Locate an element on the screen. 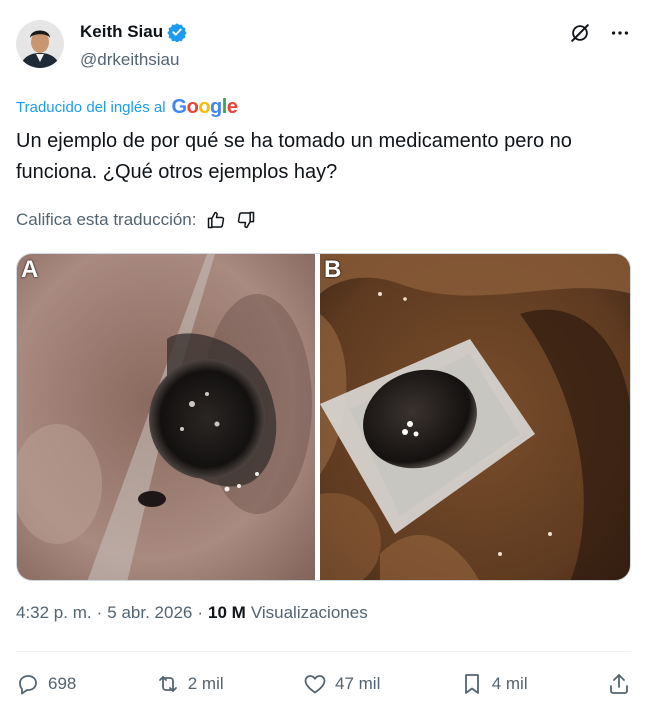 The image size is (647, 711). translation-notice: Traducido del inglés al Google is located at coordinates (127, 107).